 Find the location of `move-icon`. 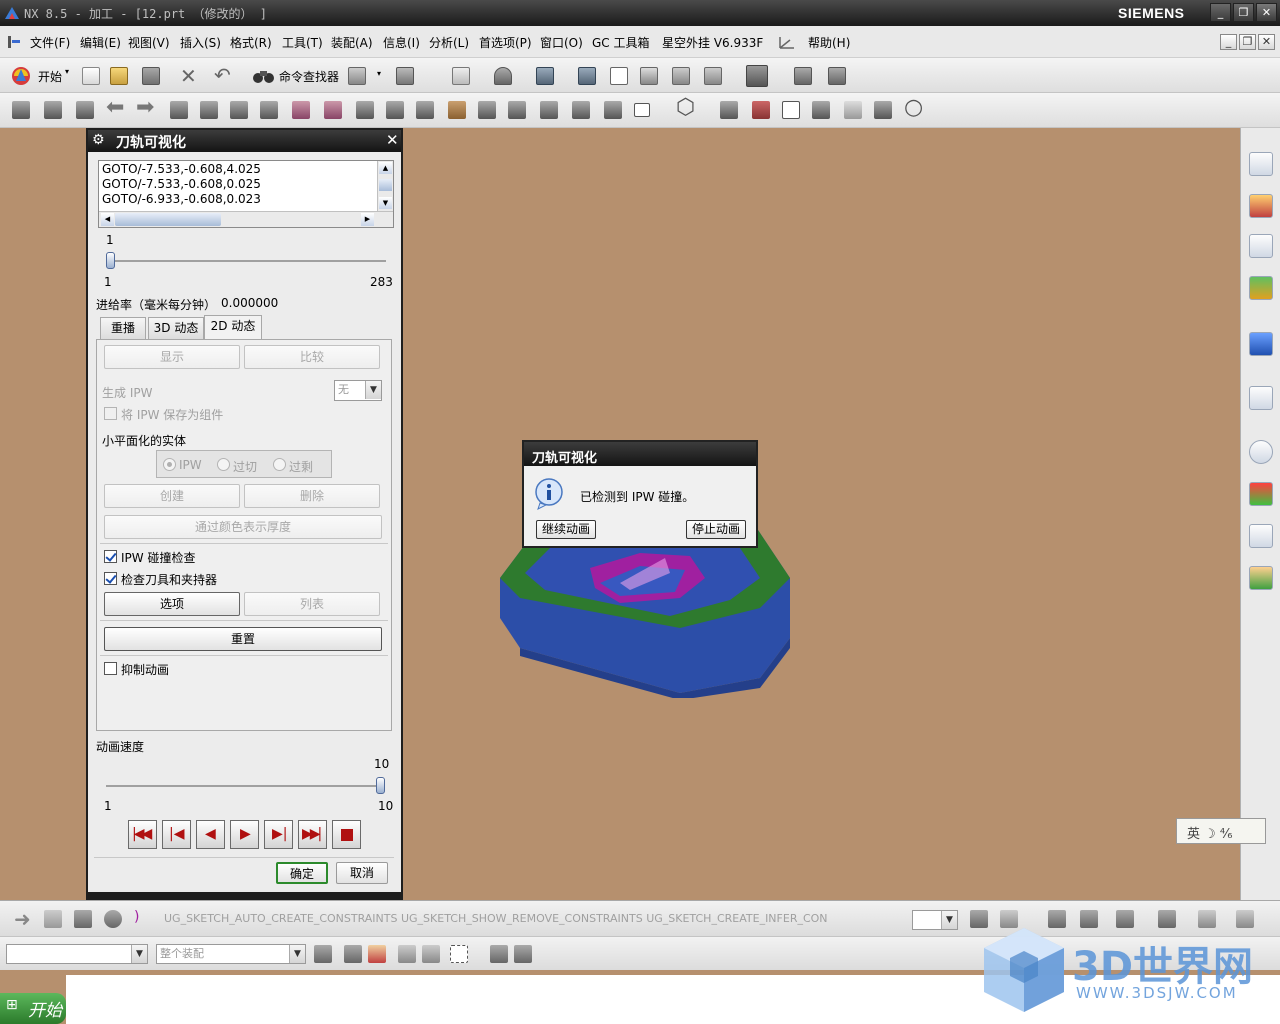

move-icon is located at coordinates (613, 110).